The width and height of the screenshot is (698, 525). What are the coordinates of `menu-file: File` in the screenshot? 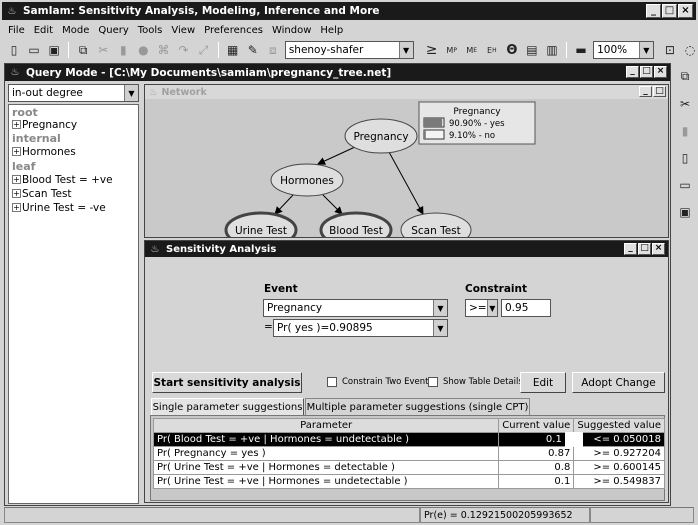 It's located at (16, 30).